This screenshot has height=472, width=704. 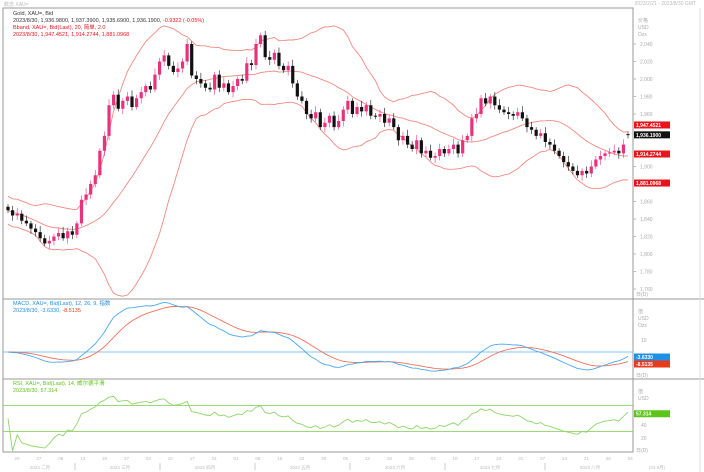 I want to click on date-tick-label: 12, so click(x=368, y=458).